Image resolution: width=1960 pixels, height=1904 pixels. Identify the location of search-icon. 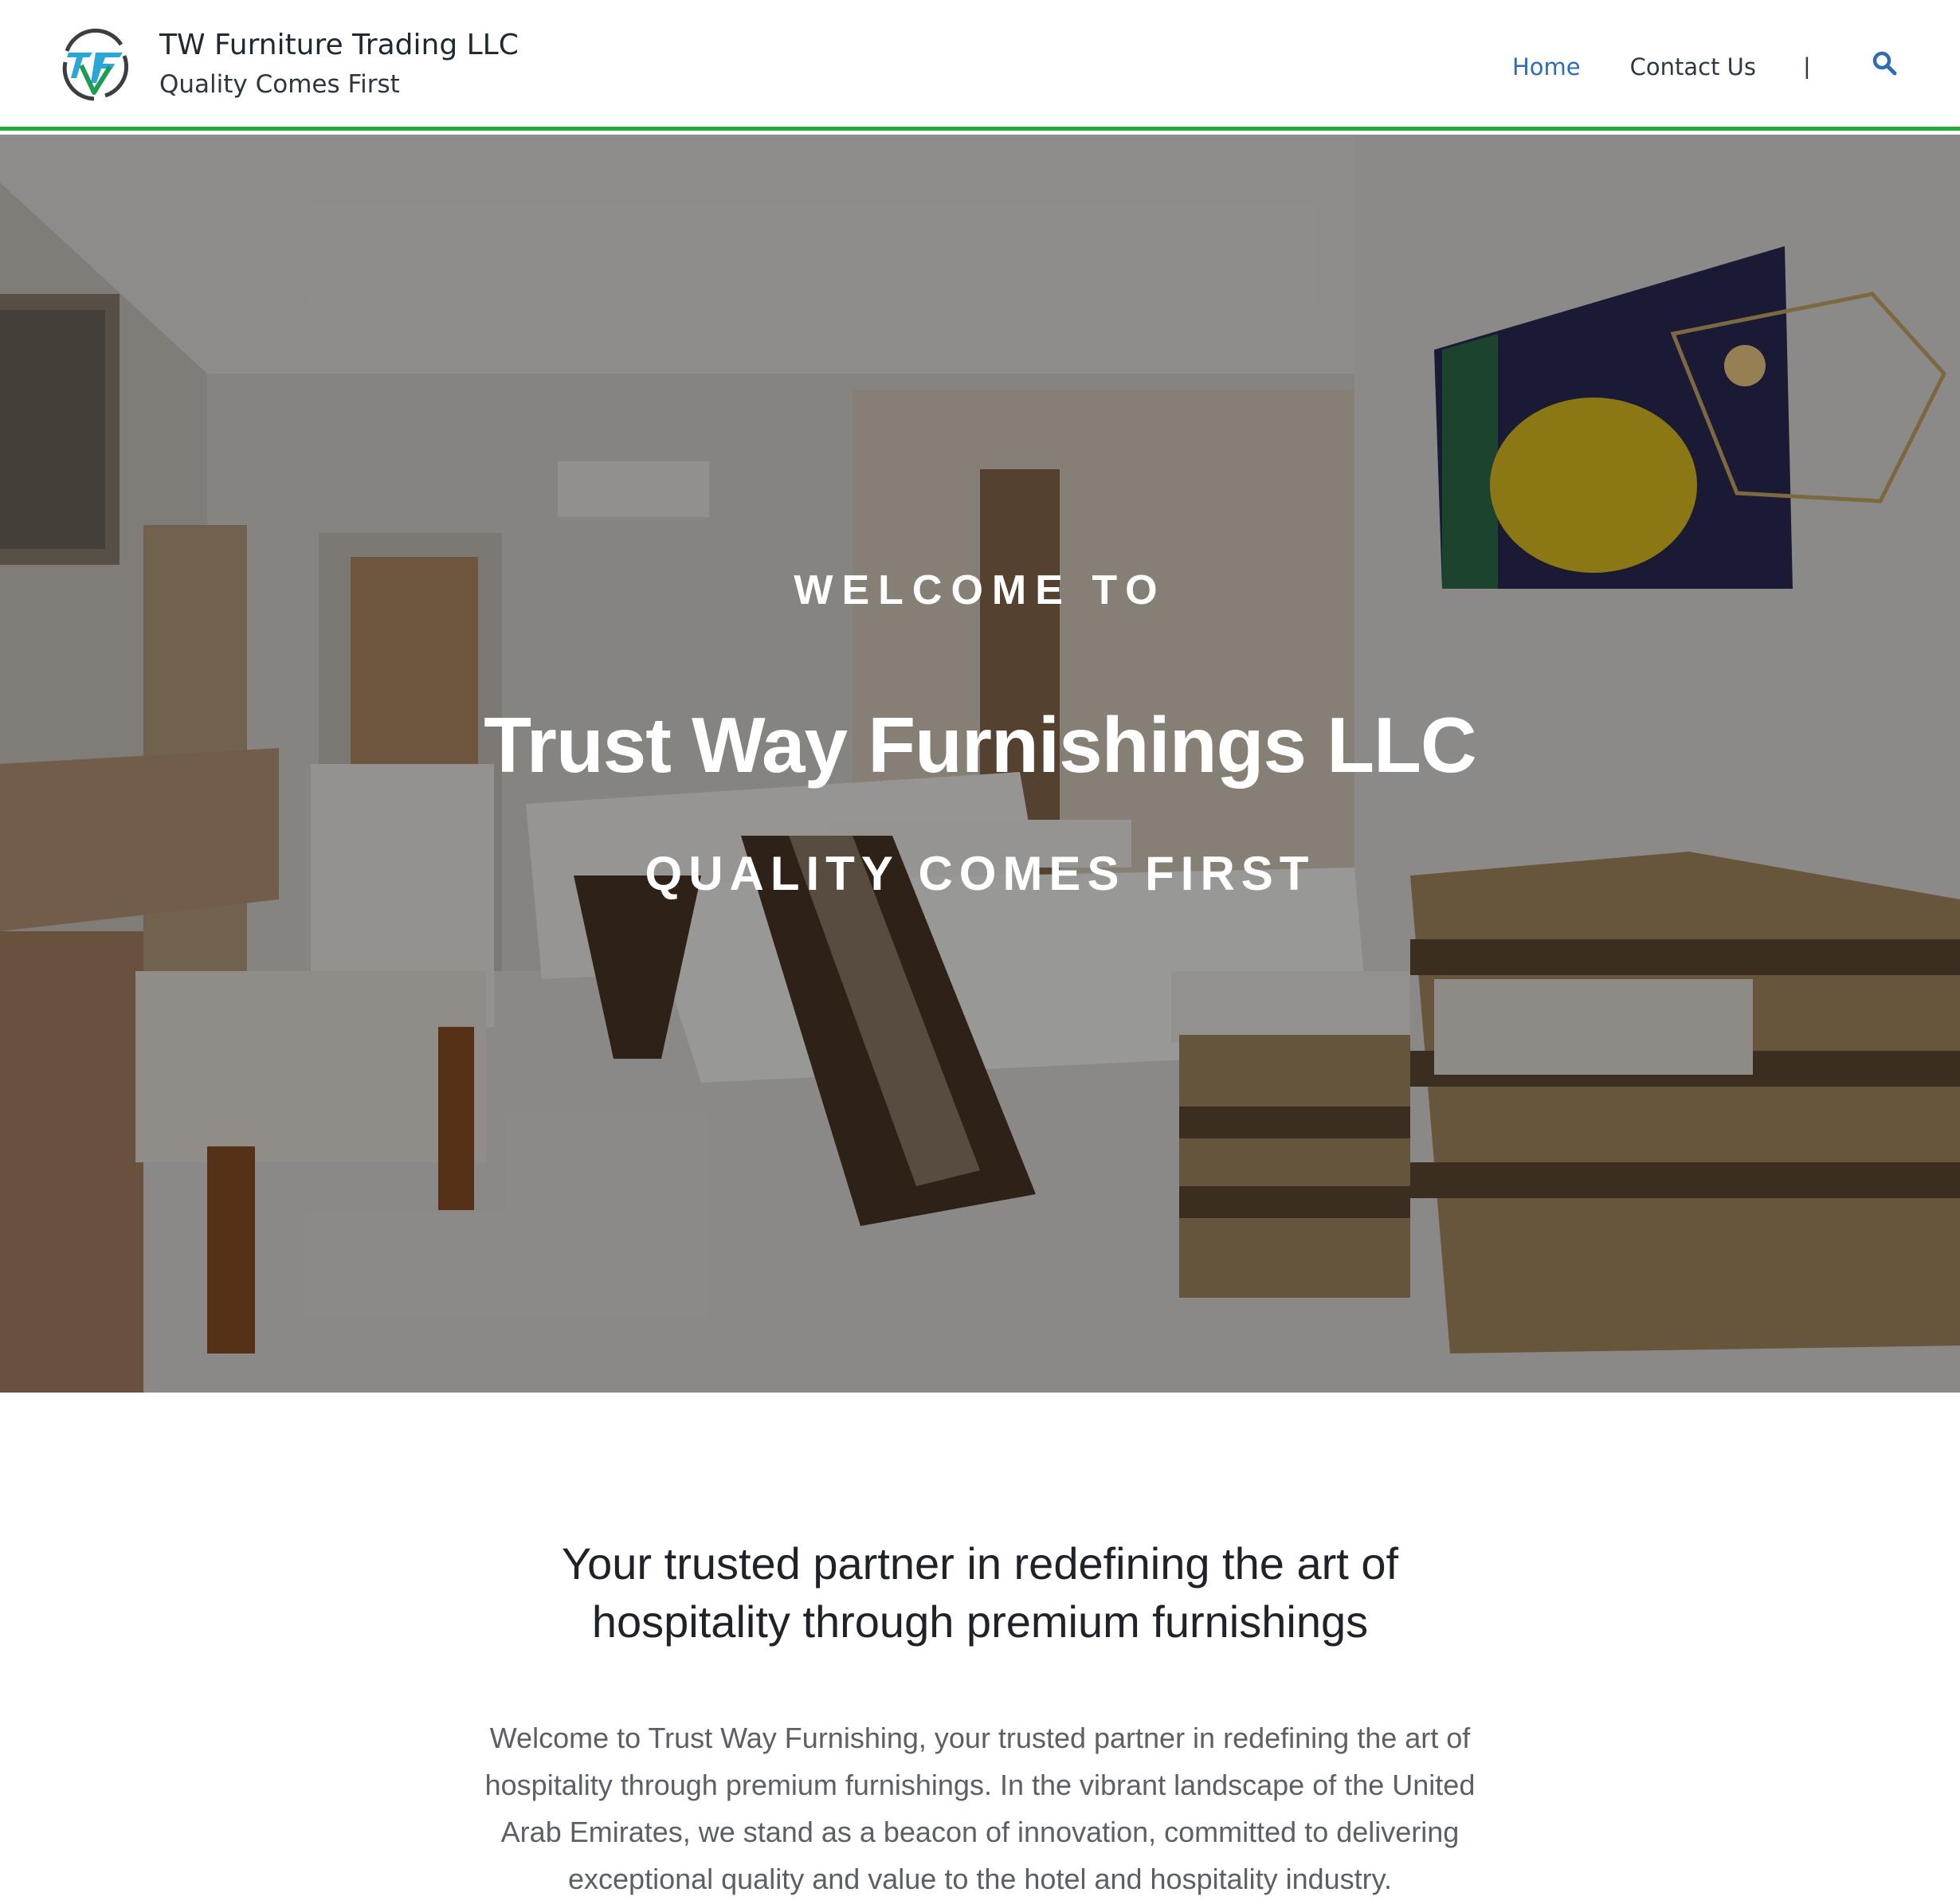
(1884, 63).